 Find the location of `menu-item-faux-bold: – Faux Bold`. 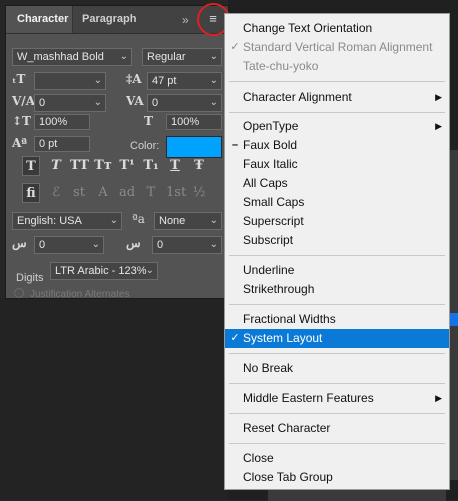

menu-item-faux-bold: – Faux Bold is located at coordinates (337, 145).